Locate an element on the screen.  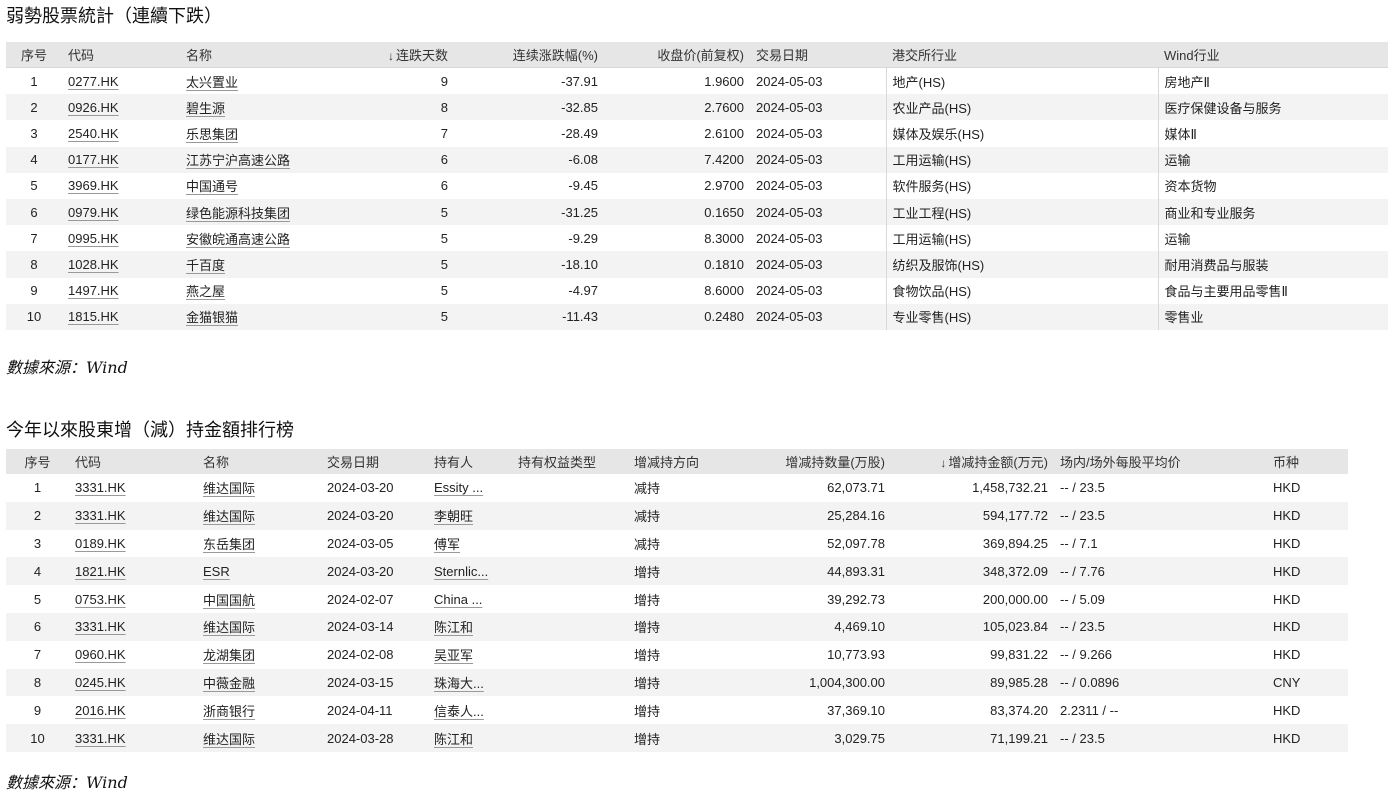
code-link: 0960.HK is located at coordinates (100, 654).